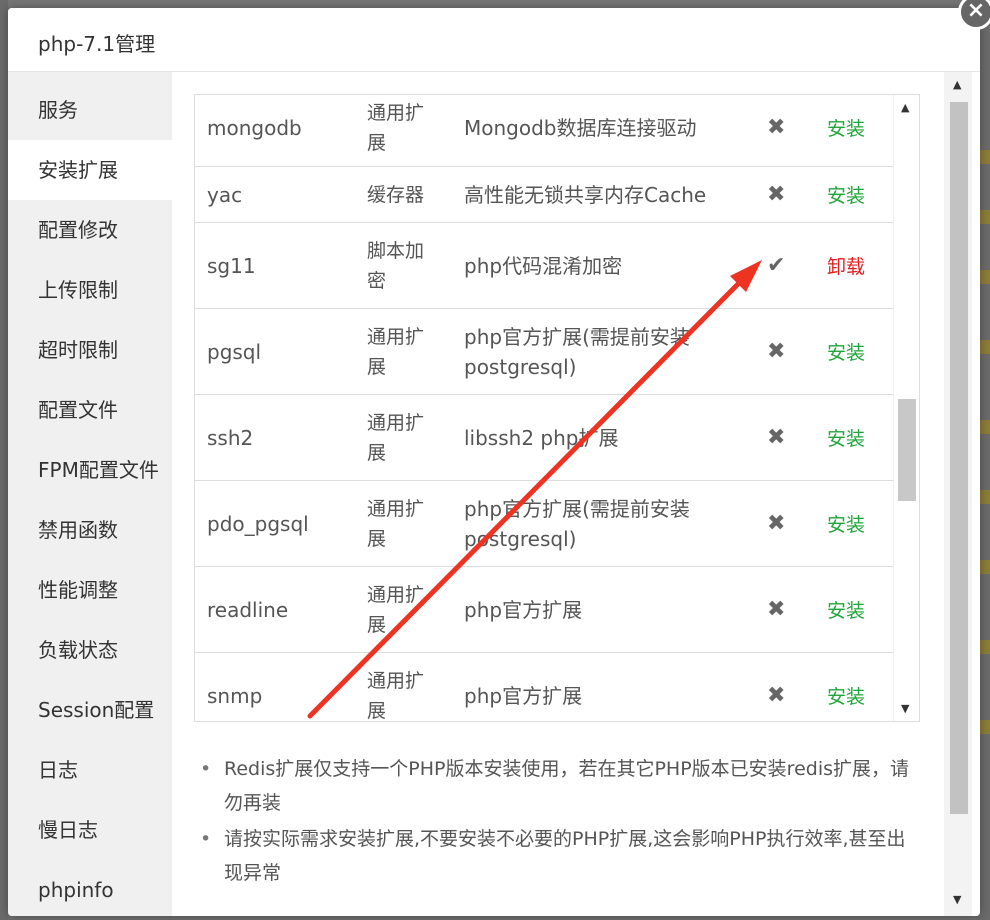  I want to click on table-row: pgsql 通用扩展 php官方扩展(需提前安装postgresql) ✖ 安装, so click(544, 352).